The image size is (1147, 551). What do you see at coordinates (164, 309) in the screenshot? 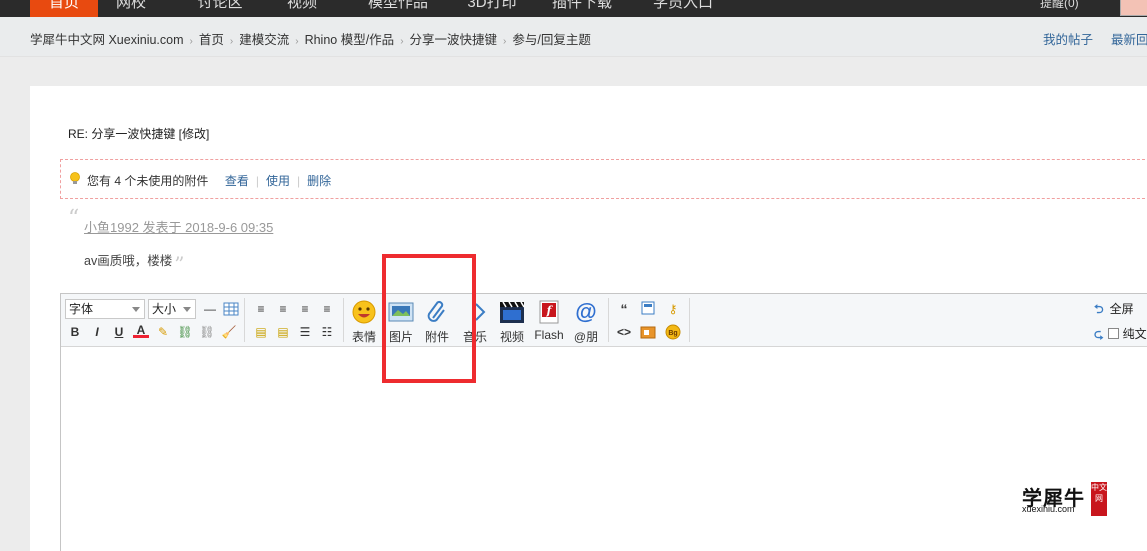
I see `font-size-value: 大小` at bounding box center [164, 309].